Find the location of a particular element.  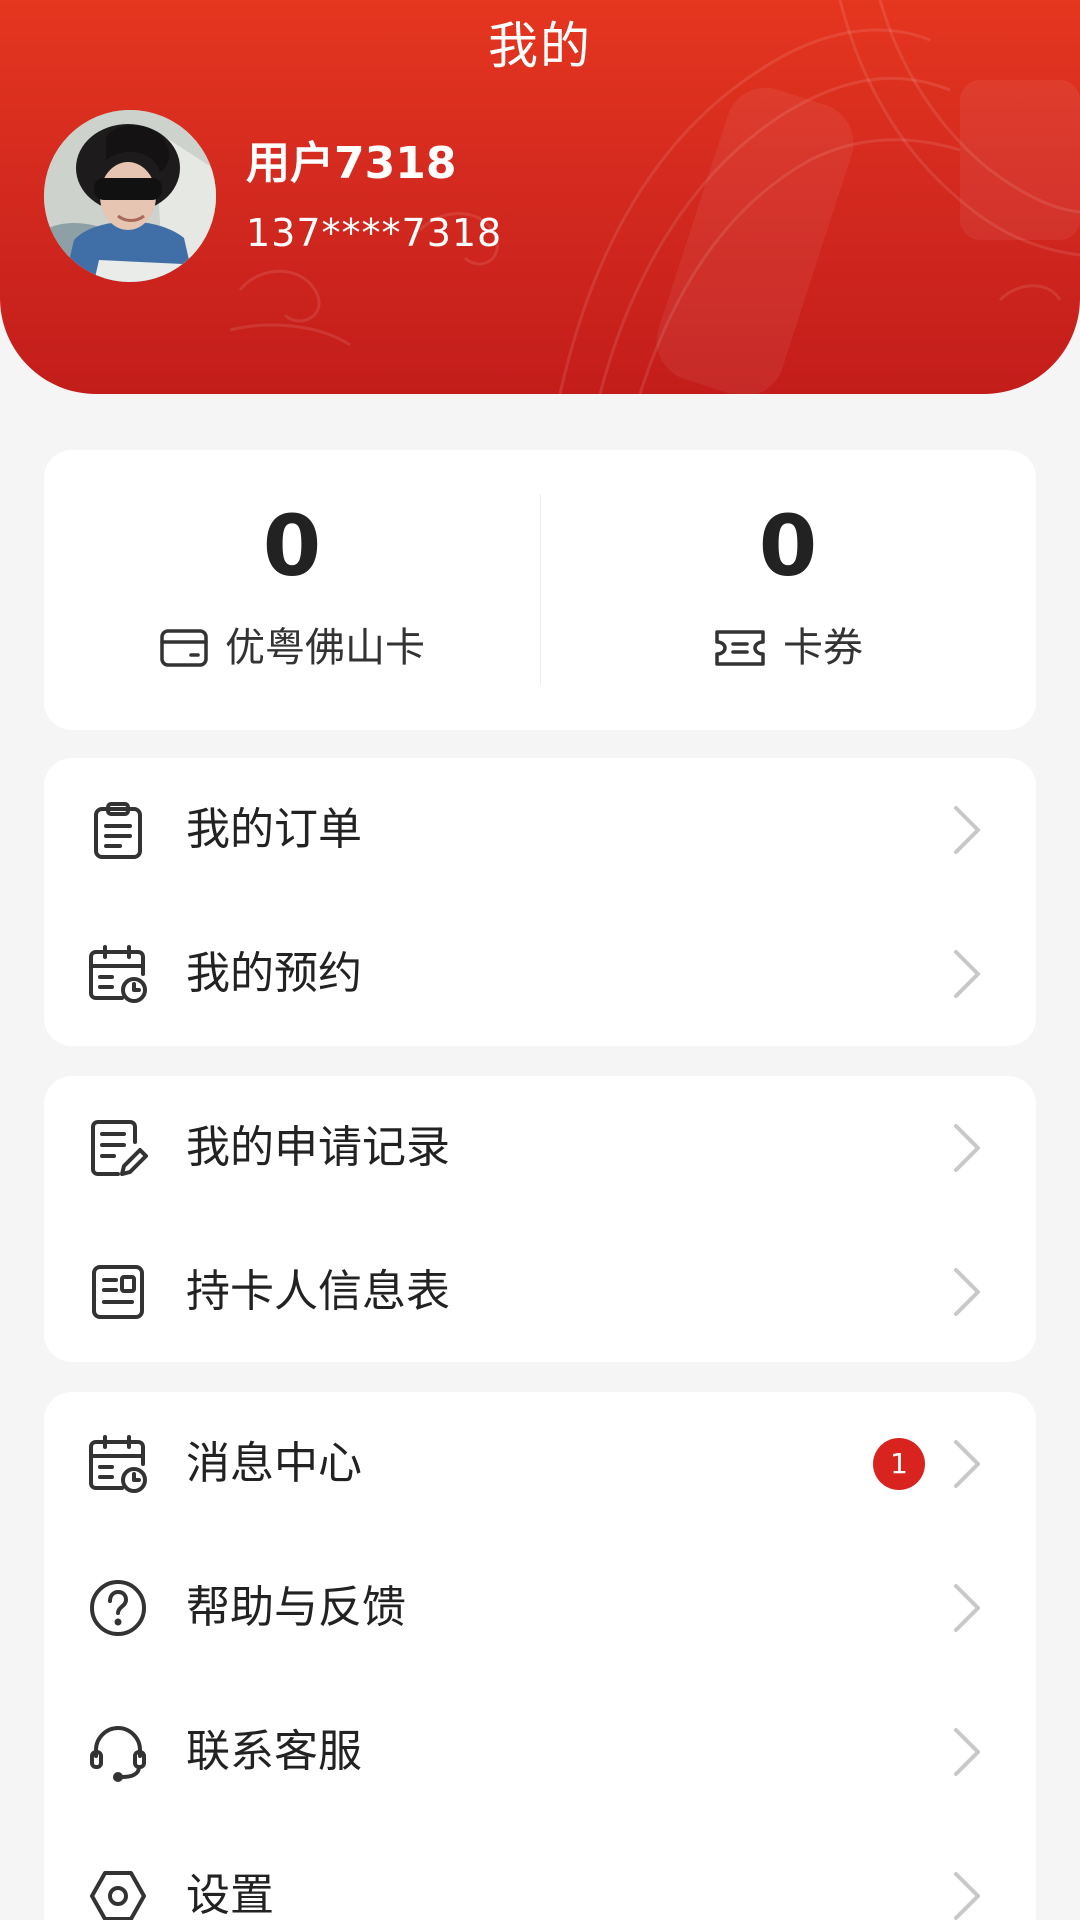

ticket-icon is located at coordinates (740, 648).